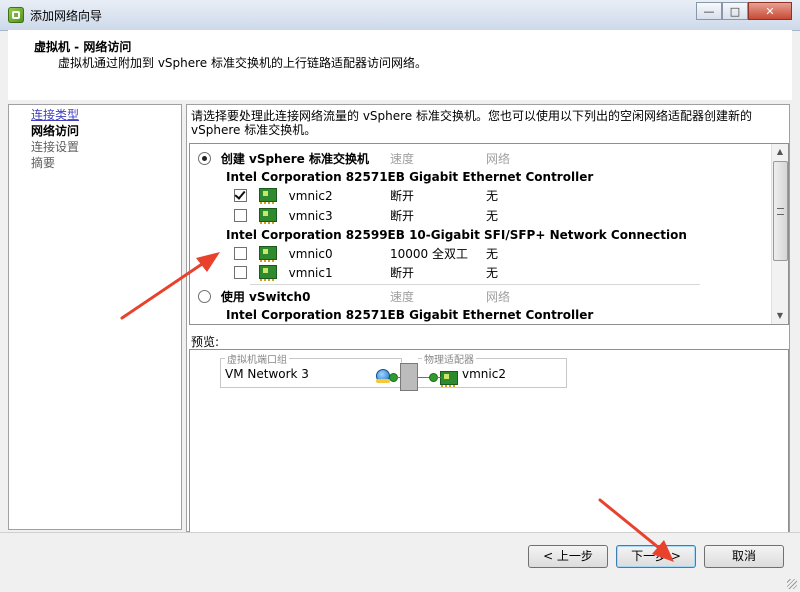 This screenshot has height=592, width=800. I want to click on use-vswitch0-option: 使用 vSwitch0, so click(254, 297).